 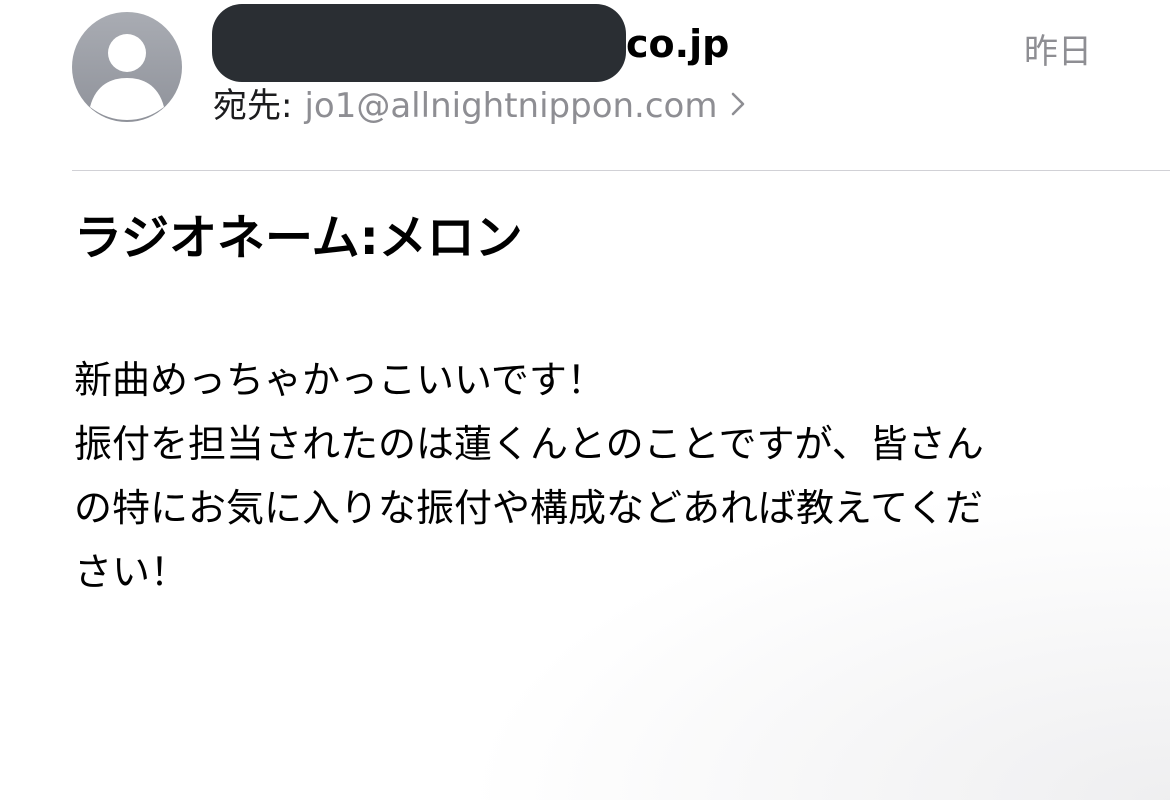 What do you see at coordinates (131, 572) in the screenshot?
I see `body-line: さい！` at bounding box center [131, 572].